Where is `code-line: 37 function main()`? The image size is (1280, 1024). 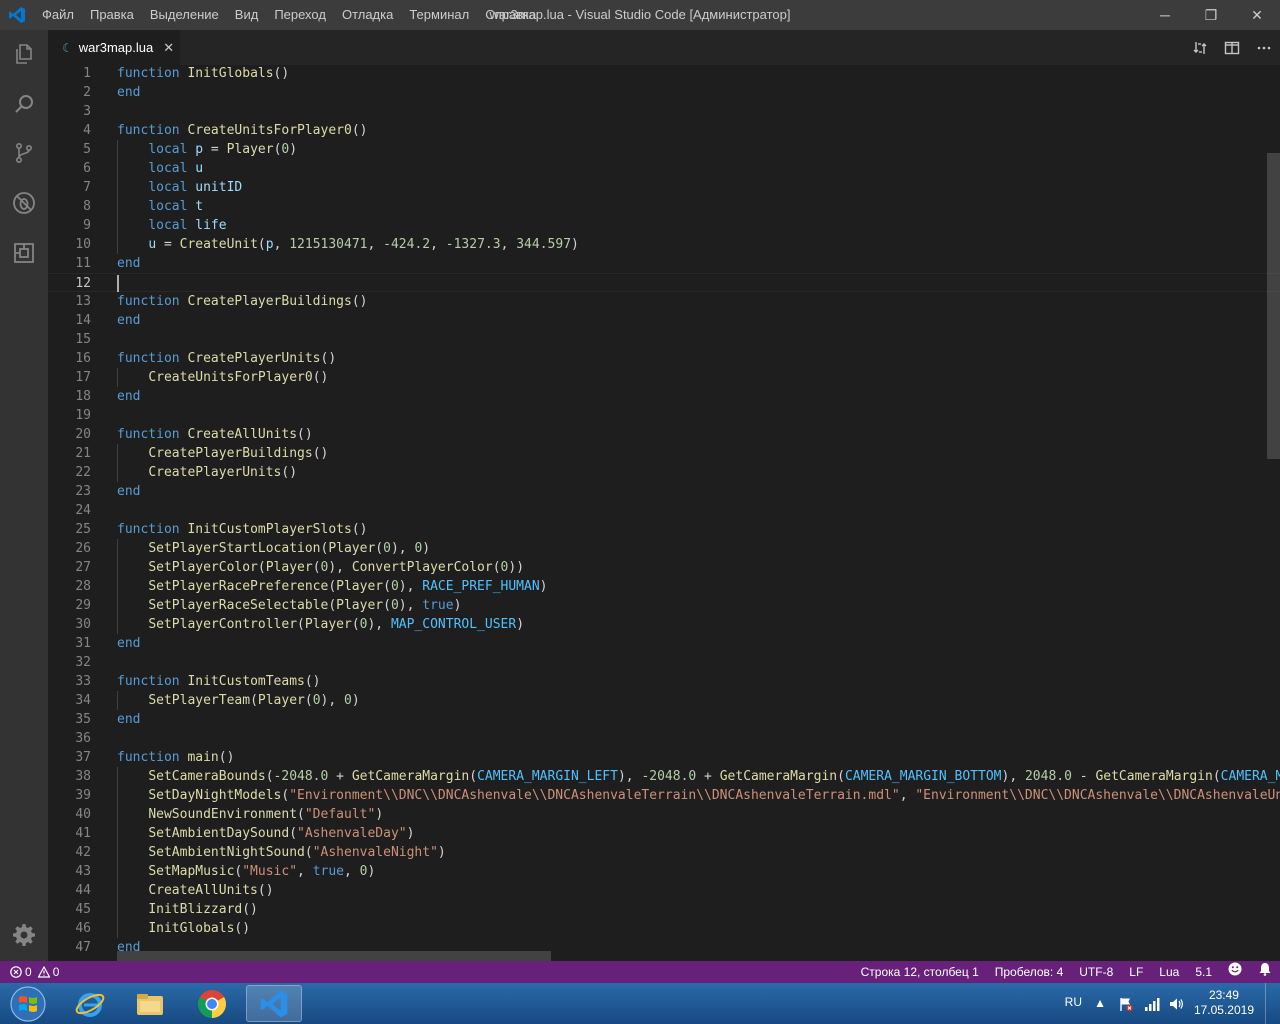 code-line: 37 function main() is located at coordinates (664, 757).